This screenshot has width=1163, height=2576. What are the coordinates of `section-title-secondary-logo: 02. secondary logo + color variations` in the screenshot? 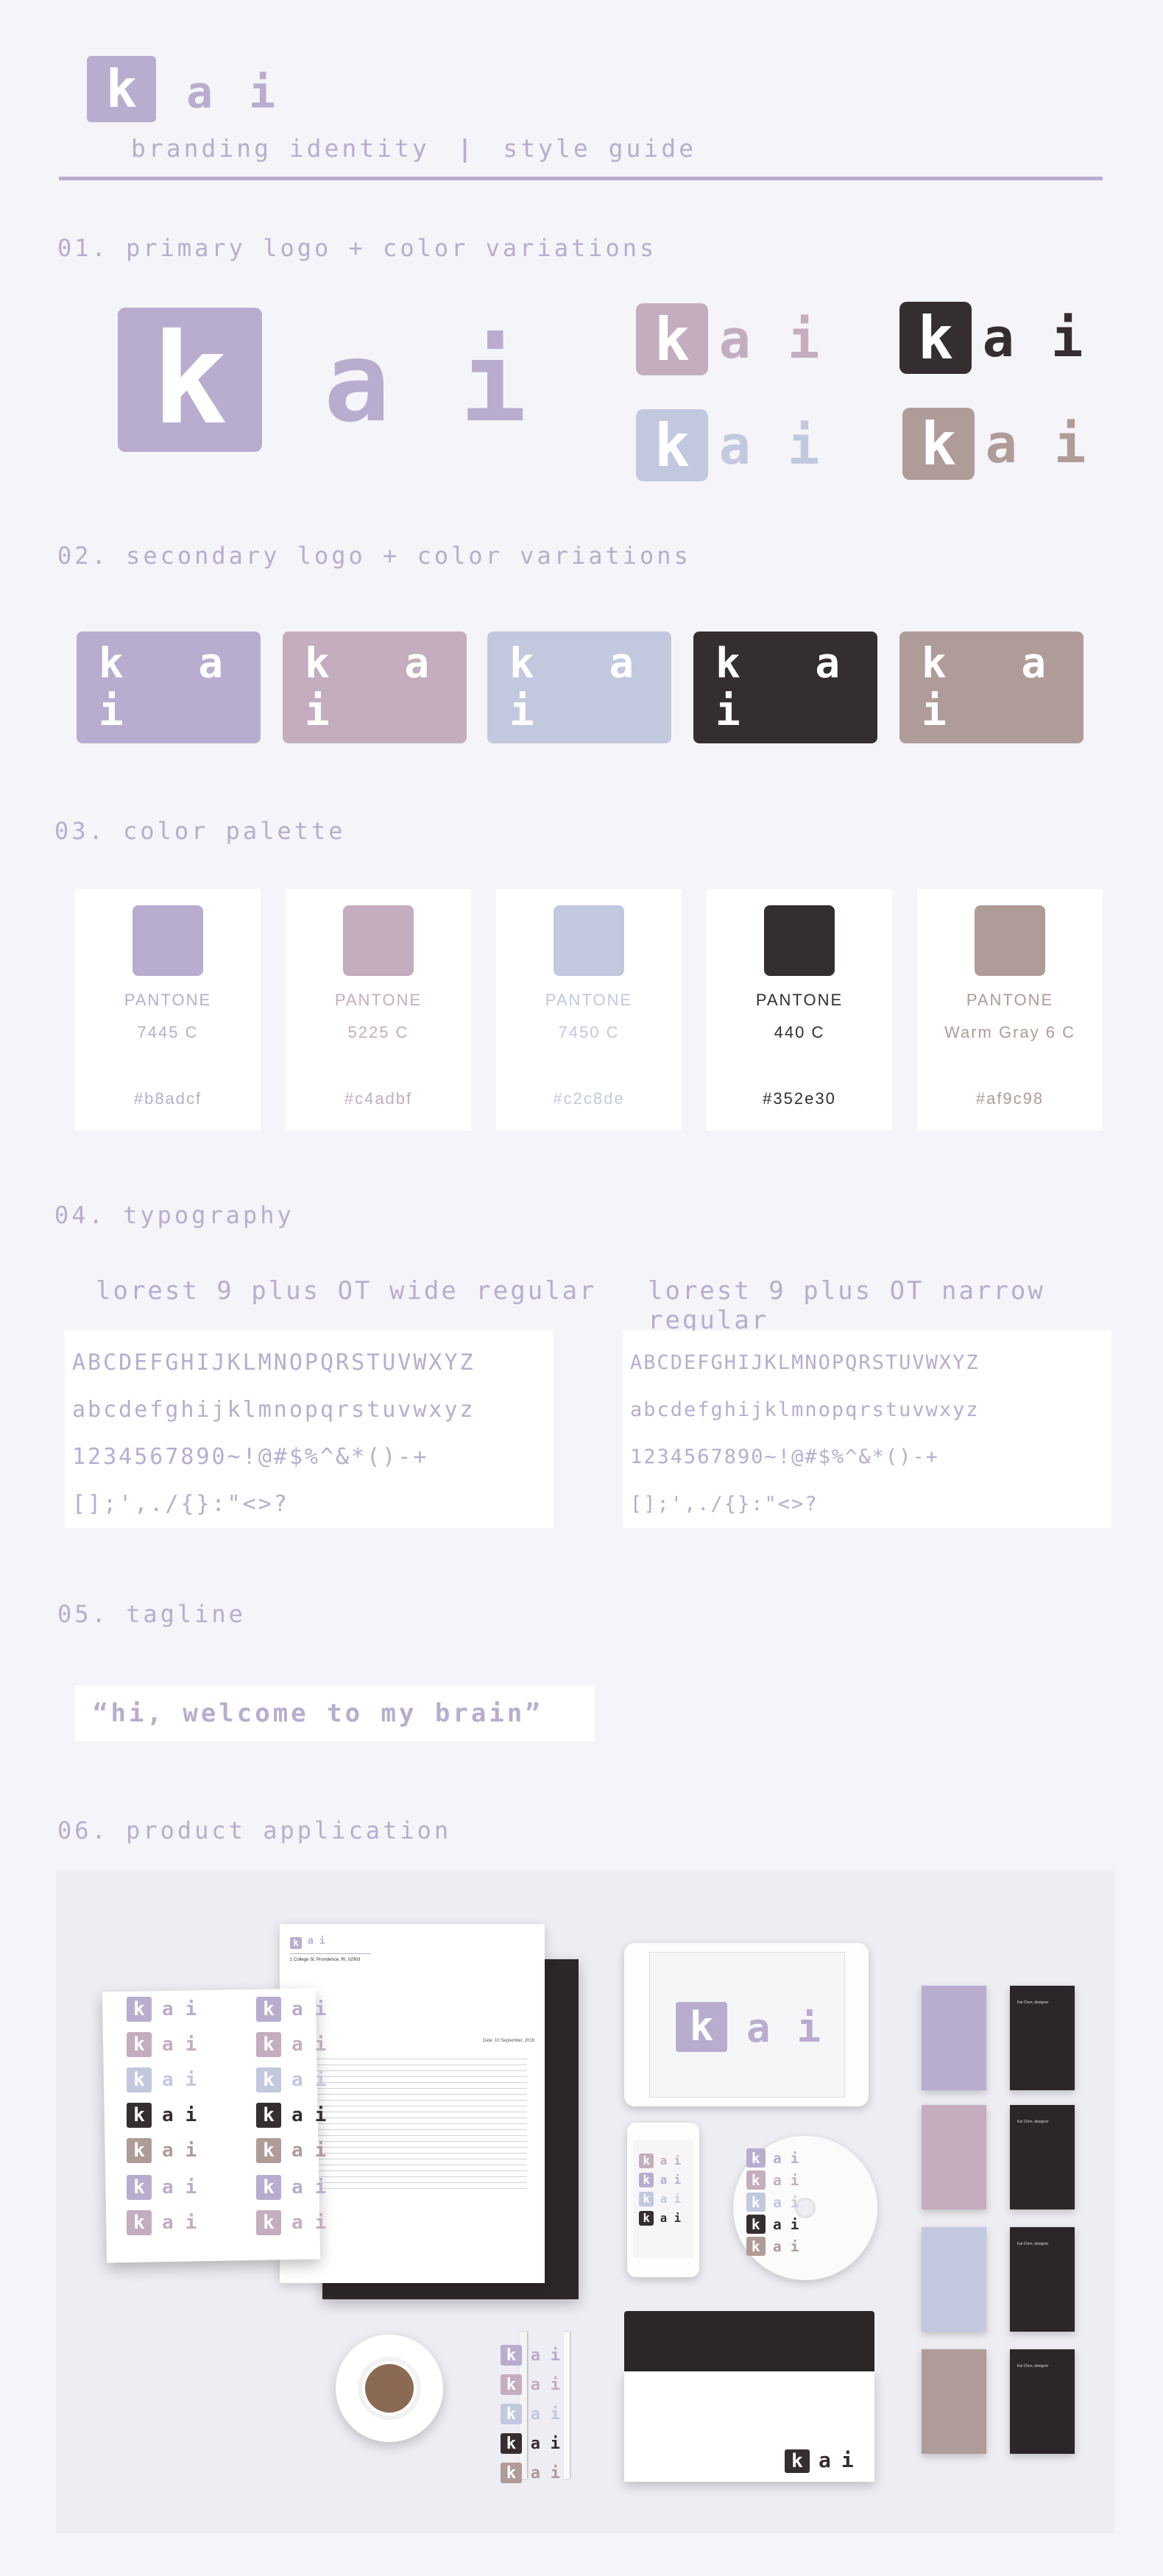 It's located at (374, 556).